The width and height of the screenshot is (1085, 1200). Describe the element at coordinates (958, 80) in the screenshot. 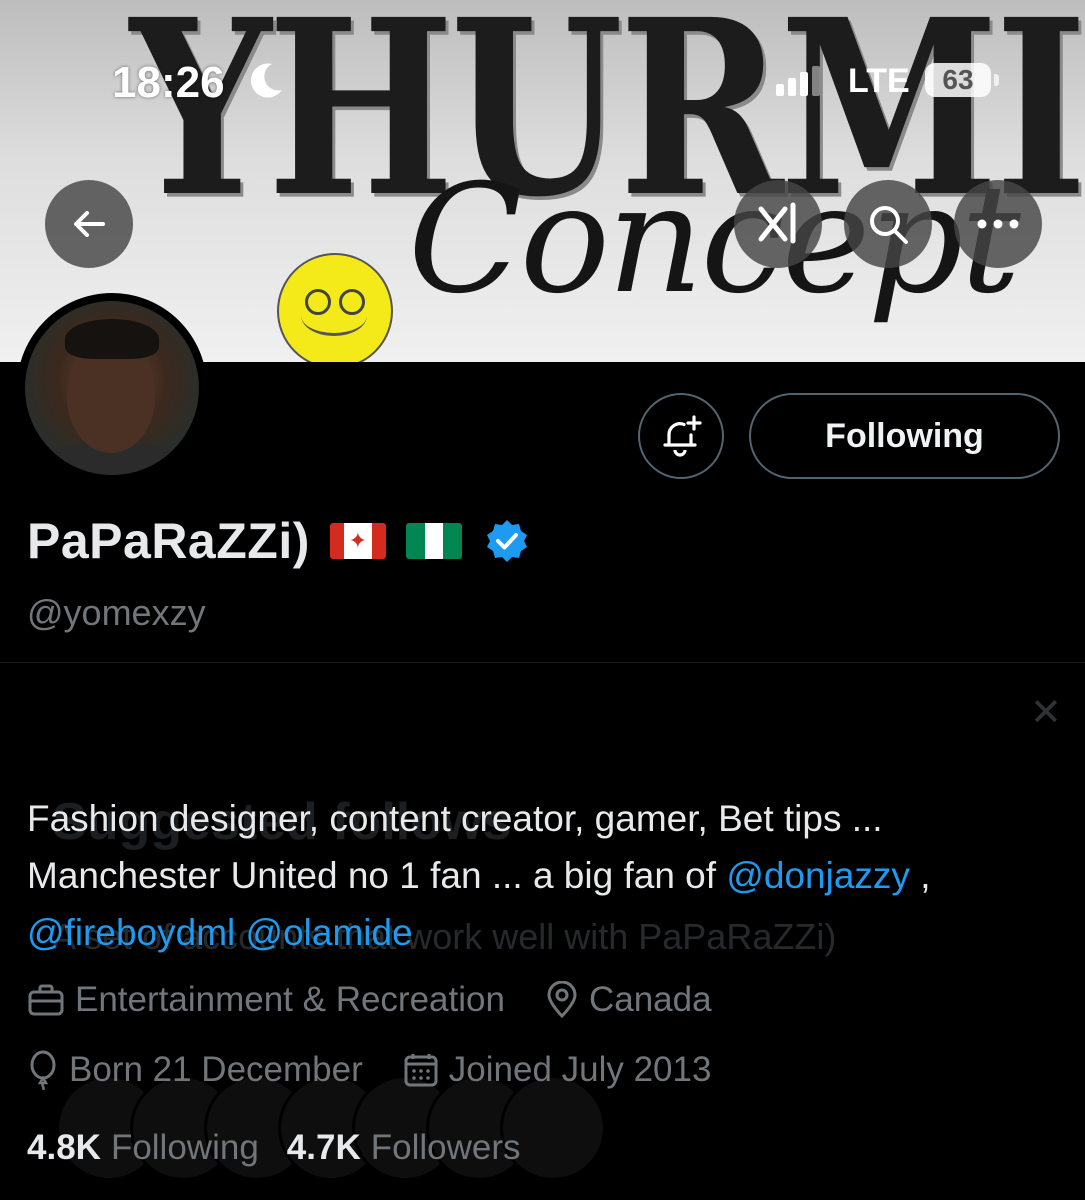

I see `battery-icon: 63` at that location.